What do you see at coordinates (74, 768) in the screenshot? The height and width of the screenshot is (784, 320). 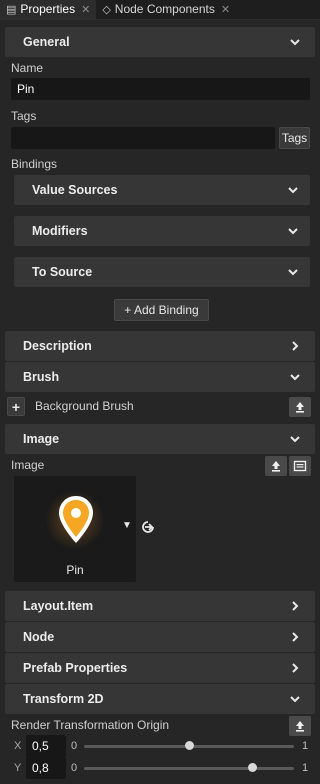 I see `y-slider-min: 0` at bounding box center [74, 768].